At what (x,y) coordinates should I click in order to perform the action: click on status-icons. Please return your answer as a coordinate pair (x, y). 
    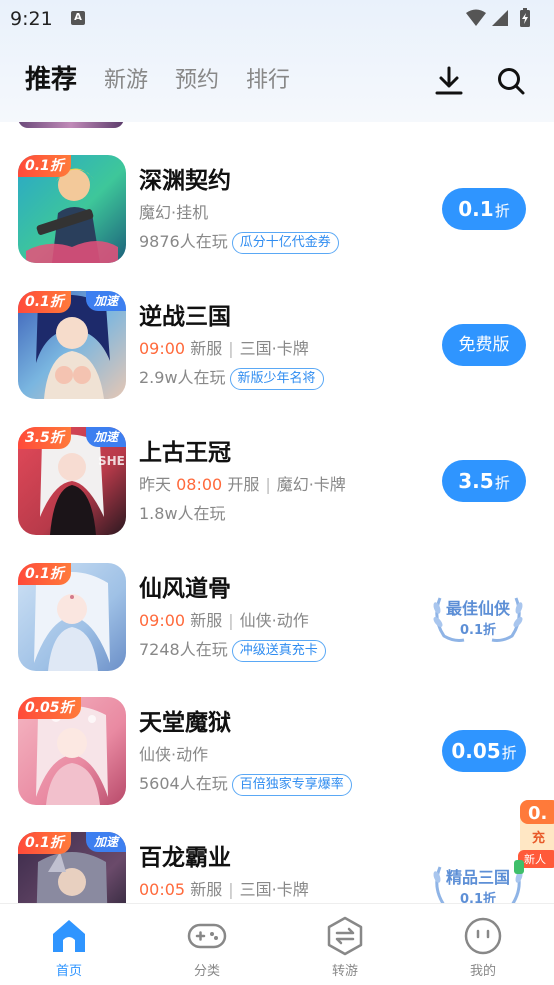
    Looking at the image, I should click on (498, 17).